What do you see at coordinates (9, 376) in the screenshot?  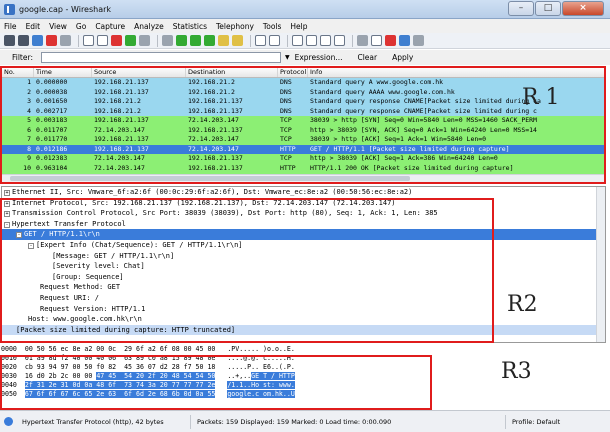 I see `hex-offset: 0030` at bounding box center [9, 376].